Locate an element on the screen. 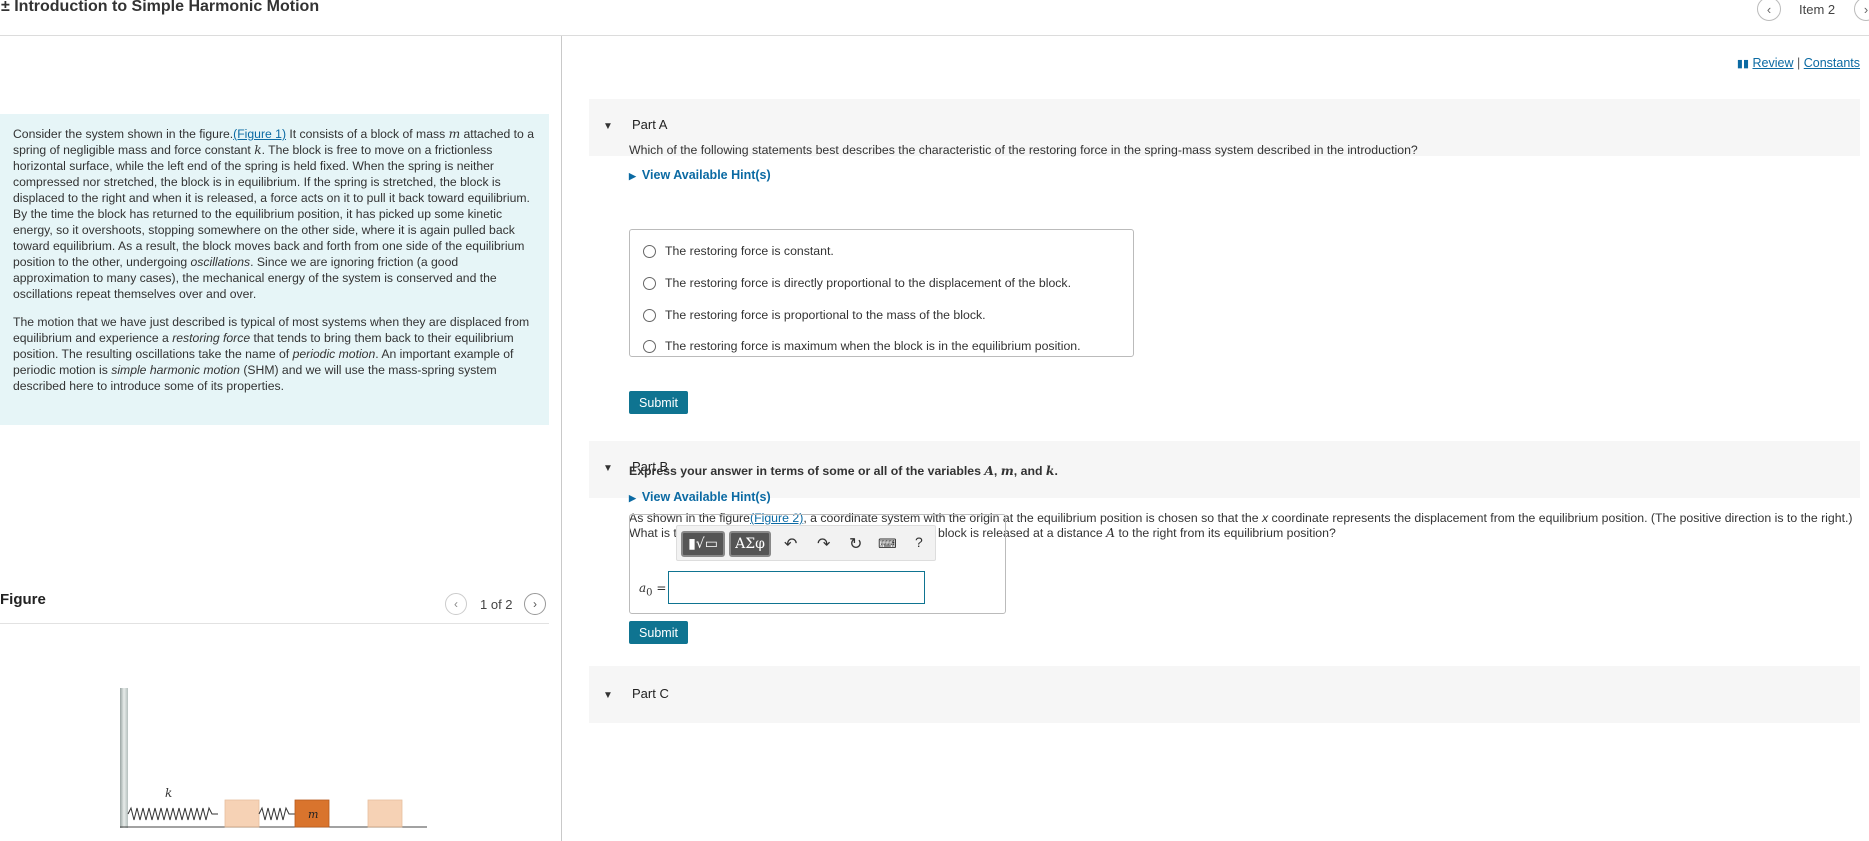 This screenshot has height=841, width=1869. figure-heading: Figure is located at coordinates (23, 599).